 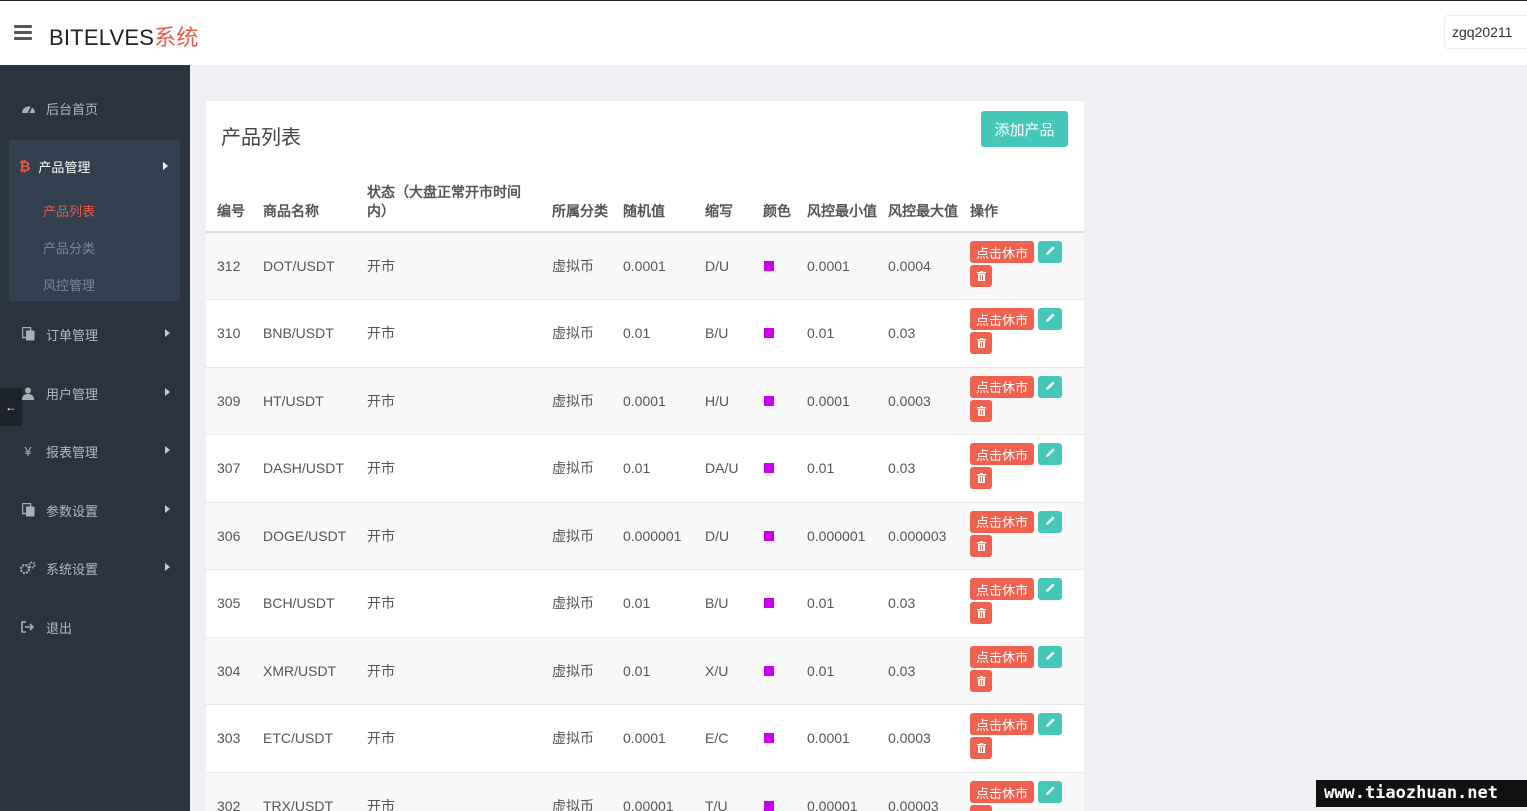 What do you see at coordinates (95, 334) in the screenshot?
I see `sidebar-item-orders: 订单管理` at bounding box center [95, 334].